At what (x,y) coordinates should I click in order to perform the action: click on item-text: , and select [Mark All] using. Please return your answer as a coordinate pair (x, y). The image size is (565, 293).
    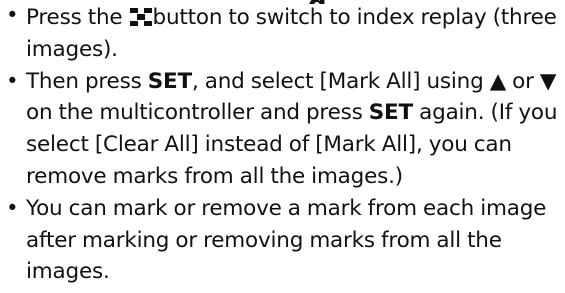
    Looking at the image, I should click on (337, 81).